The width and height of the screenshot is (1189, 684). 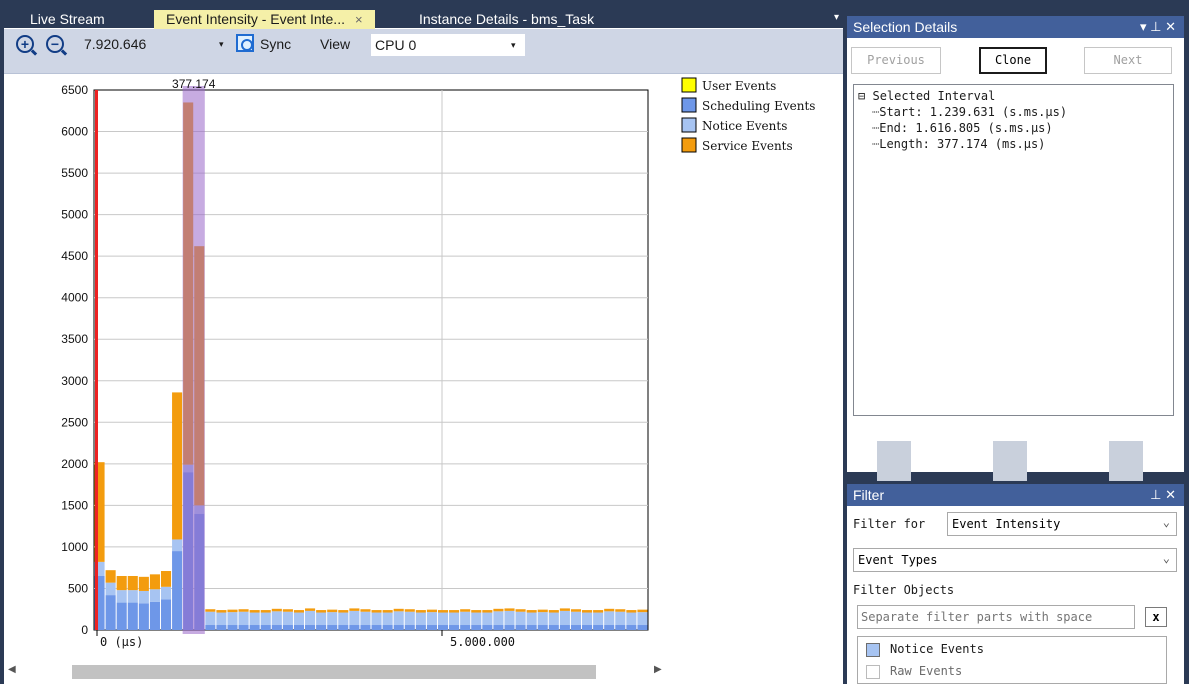 I want to click on scroll-left-icon: ◀, so click(x=12, y=669).